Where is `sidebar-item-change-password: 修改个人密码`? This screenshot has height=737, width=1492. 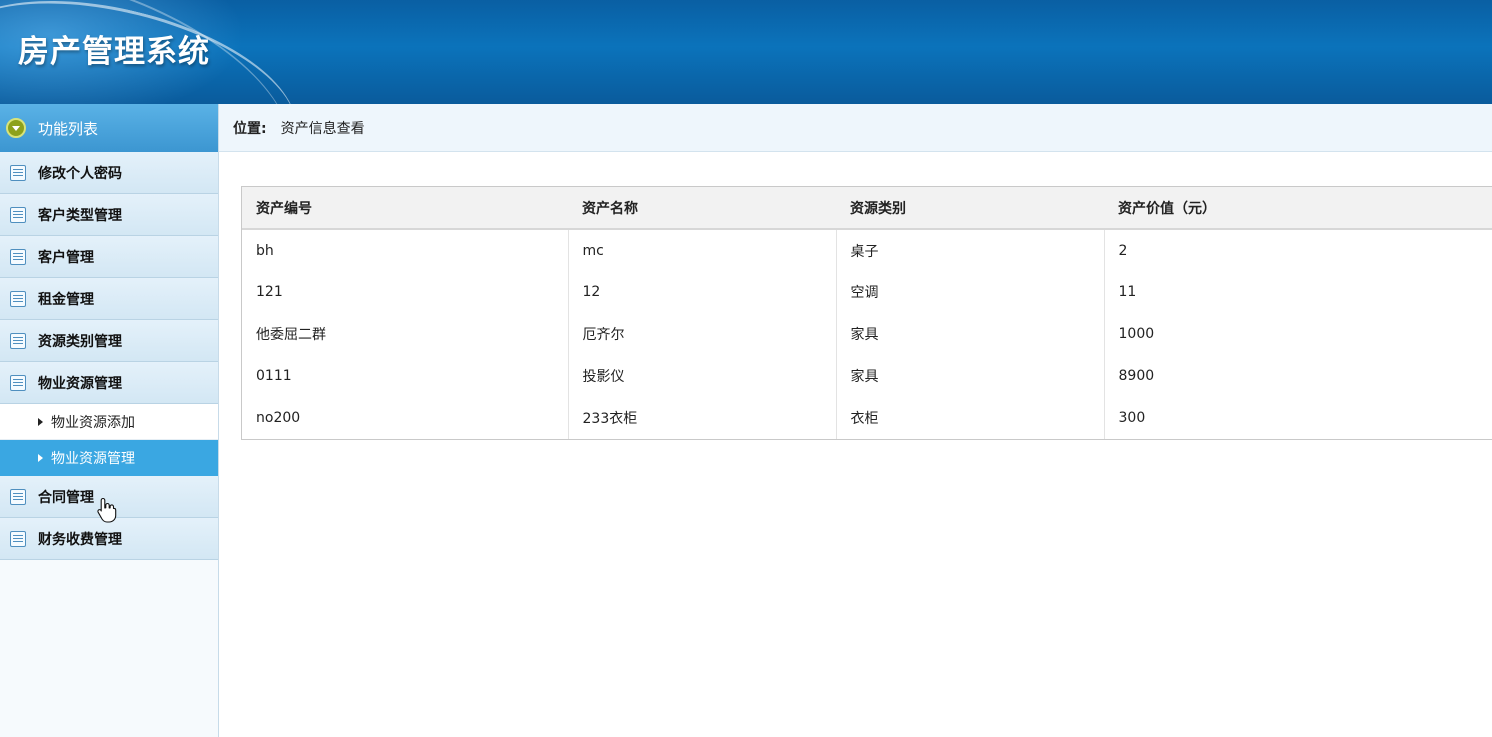 sidebar-item-change-password: 修改个人密码 is located at coordinates (109, 173).